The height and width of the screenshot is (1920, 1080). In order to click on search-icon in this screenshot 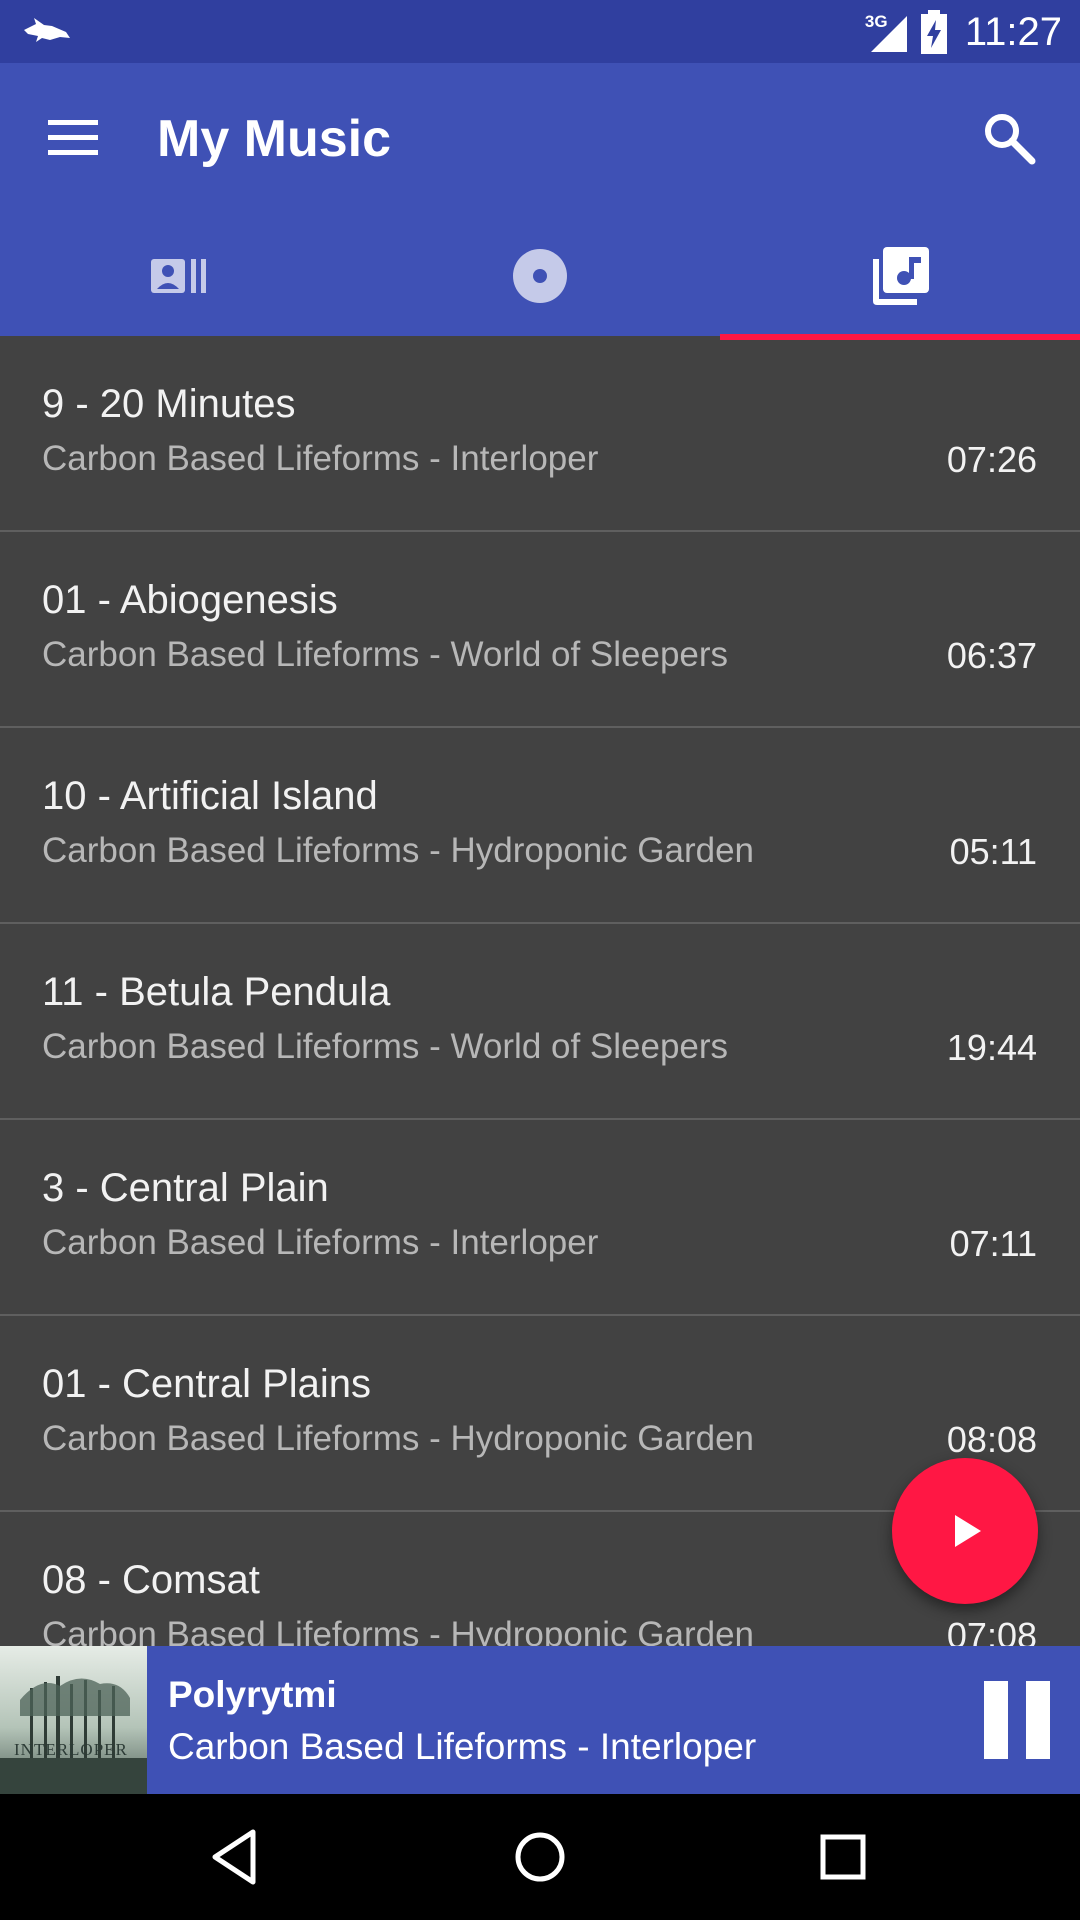, I will do `click(1010, 139)`.